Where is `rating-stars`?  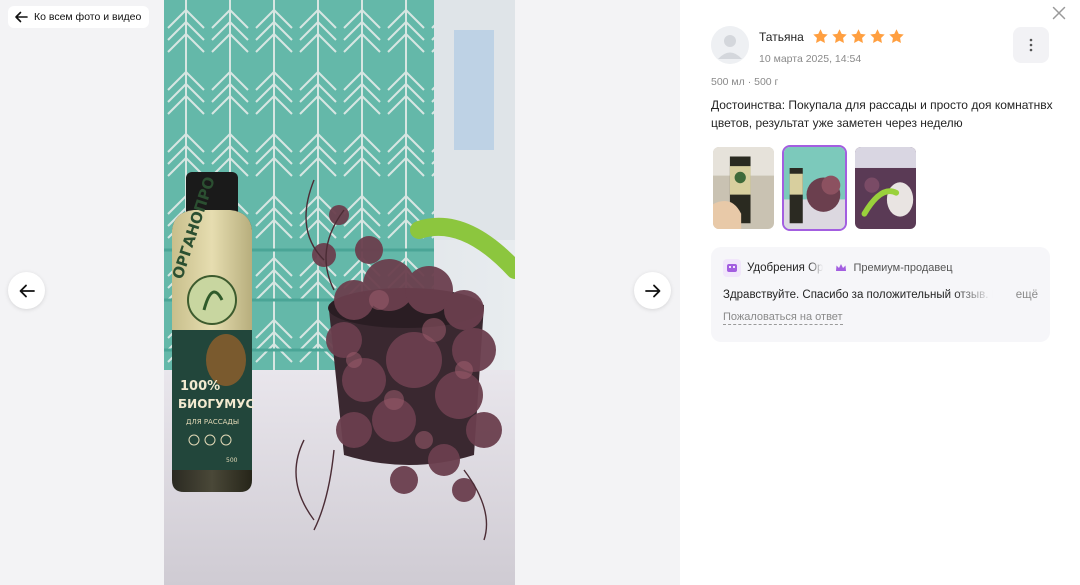 rating-stars is located at coordinates (858, 36).